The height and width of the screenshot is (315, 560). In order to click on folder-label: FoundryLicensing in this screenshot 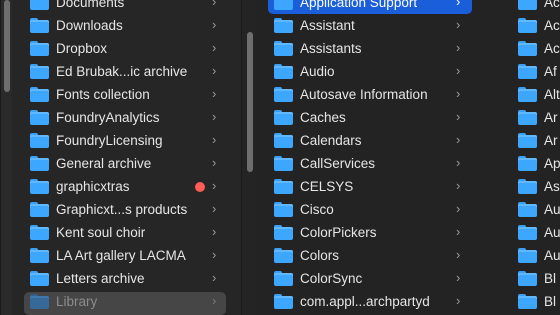, I will do `click(109, 140)`.